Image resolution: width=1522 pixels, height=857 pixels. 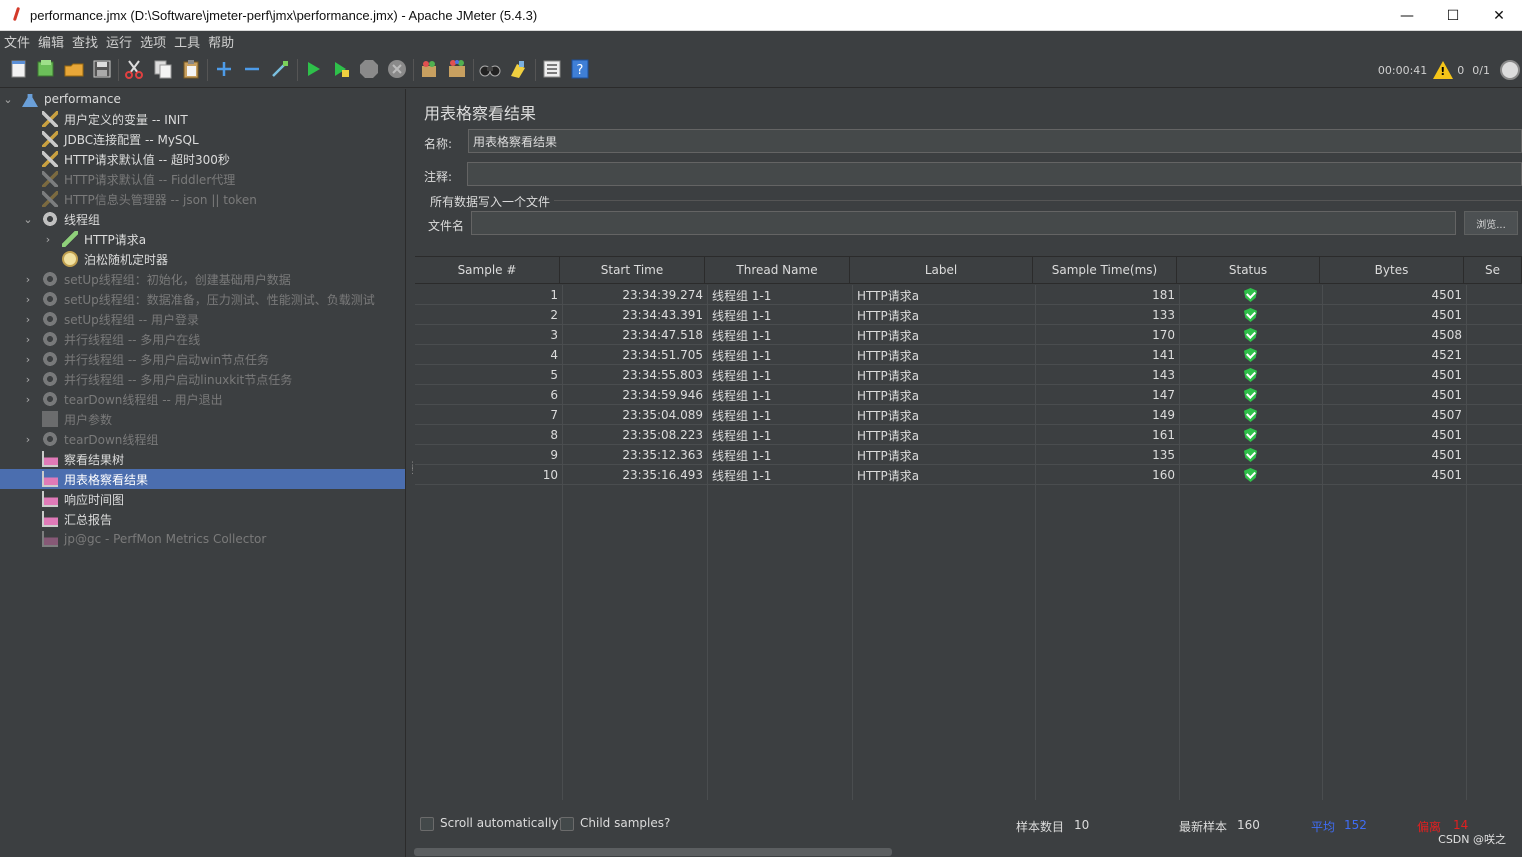 What do you see at coordinates (85, 41) in the screenshot?
I see `menu-search: 查找` at bounding box center [85, 41].